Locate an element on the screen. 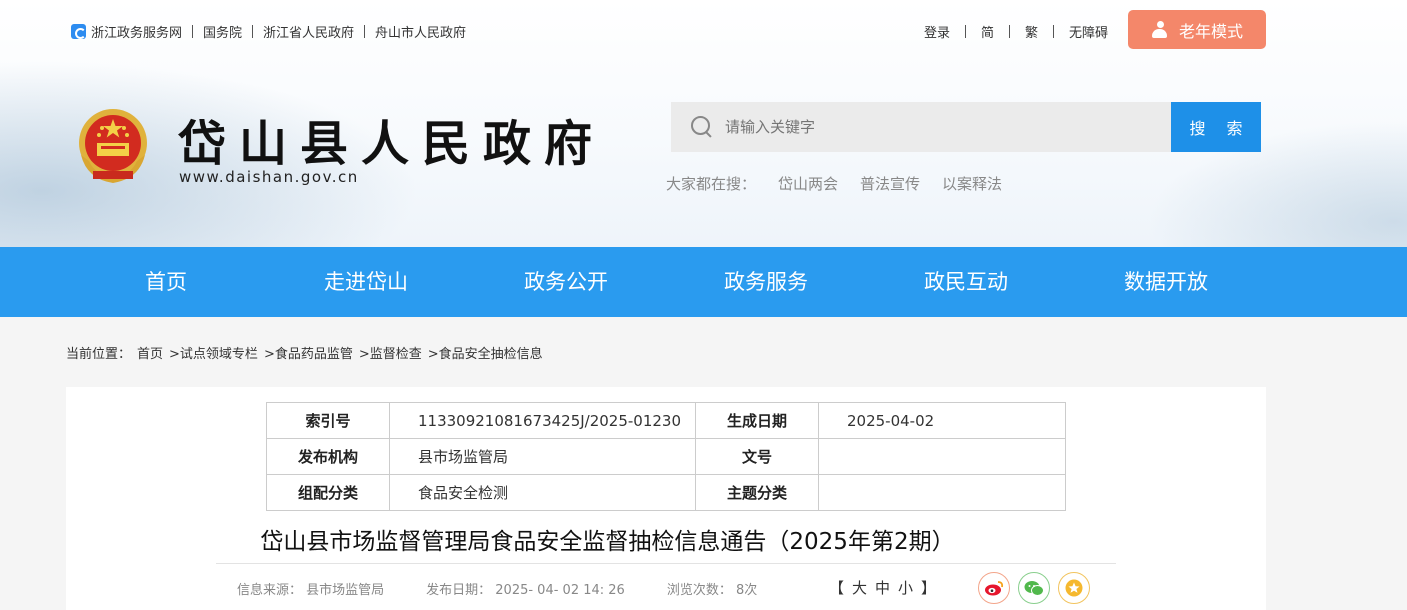 Image resolution: width=1407 pixels, height=610 pixels. national-emblem-icon is located at coordinates (113, 146).